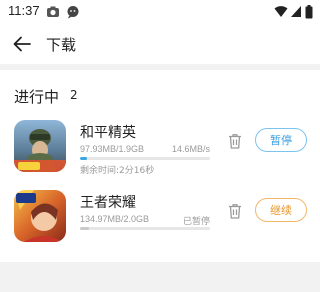 Image resolution: width=320 pixels, height=292 pixels. I want to click on battery-icon, so click(309, 12).